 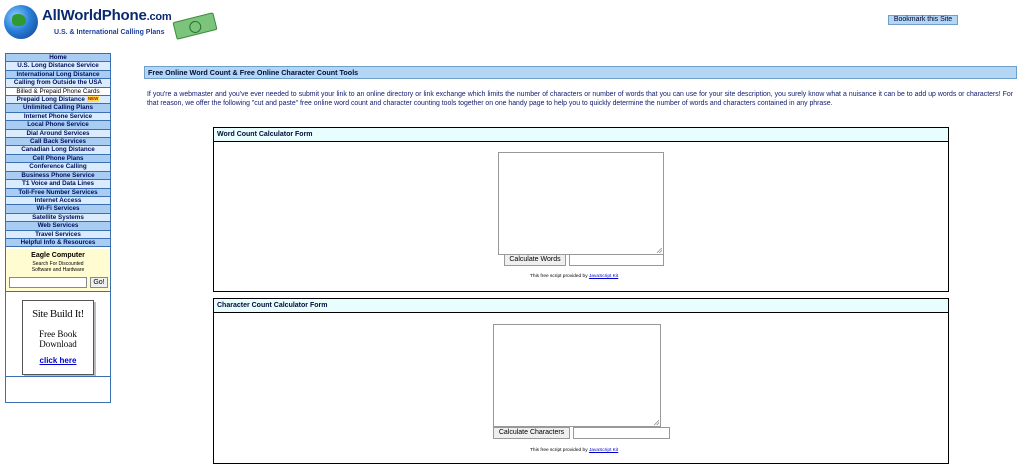 What do you see at coordinates (58, 108) in the screenshot?
I see `sidebar-item-unlimited: Unlimited Calling Plans` at bounding box center [58, 108].